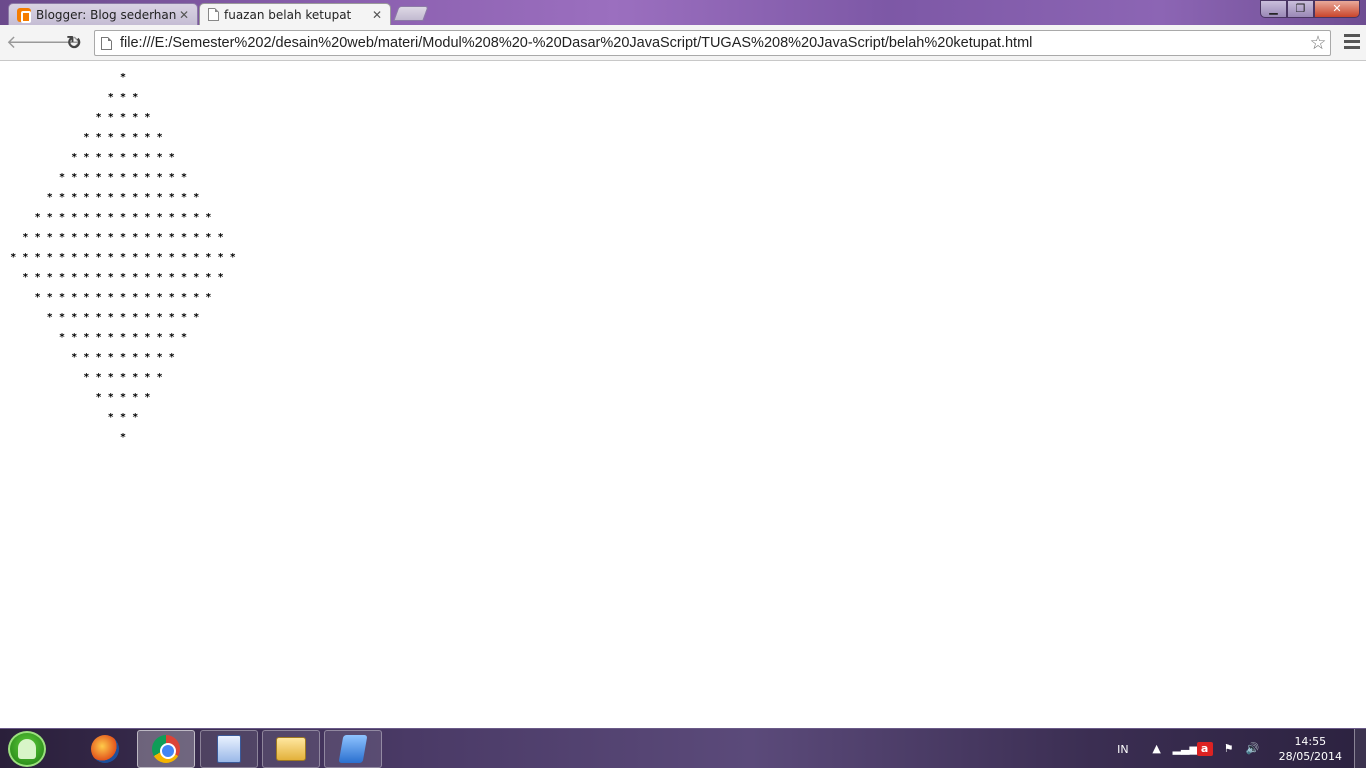 Image resolution: width=1366 pixels, height=769 pixels. I want to click on tab-blogger: Blogger: Blog sederhana F ✕, so click(103, 14).